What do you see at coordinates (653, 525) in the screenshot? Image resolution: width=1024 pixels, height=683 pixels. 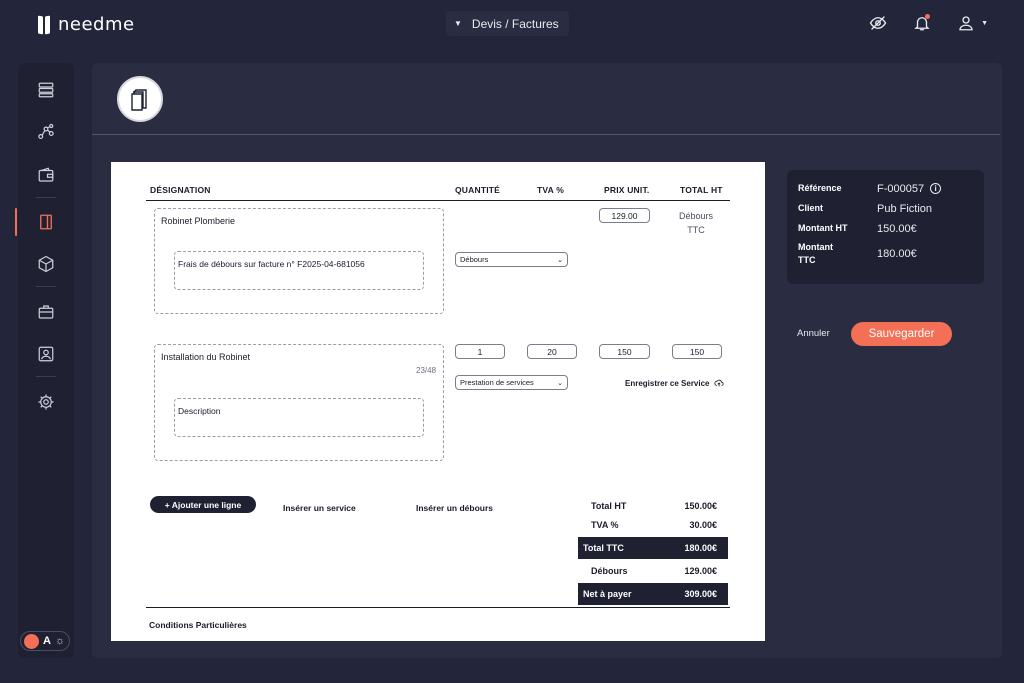 I see `total-row-vat: TVA % 30.00€` at bounding box center [653, 525].